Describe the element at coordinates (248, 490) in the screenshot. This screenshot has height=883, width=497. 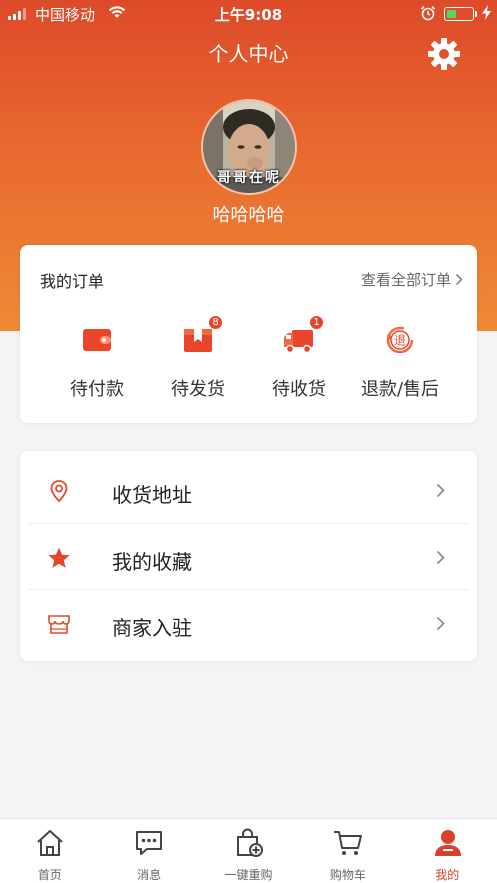
I see `menu-item-shipping-address: 收货地址` at that location.